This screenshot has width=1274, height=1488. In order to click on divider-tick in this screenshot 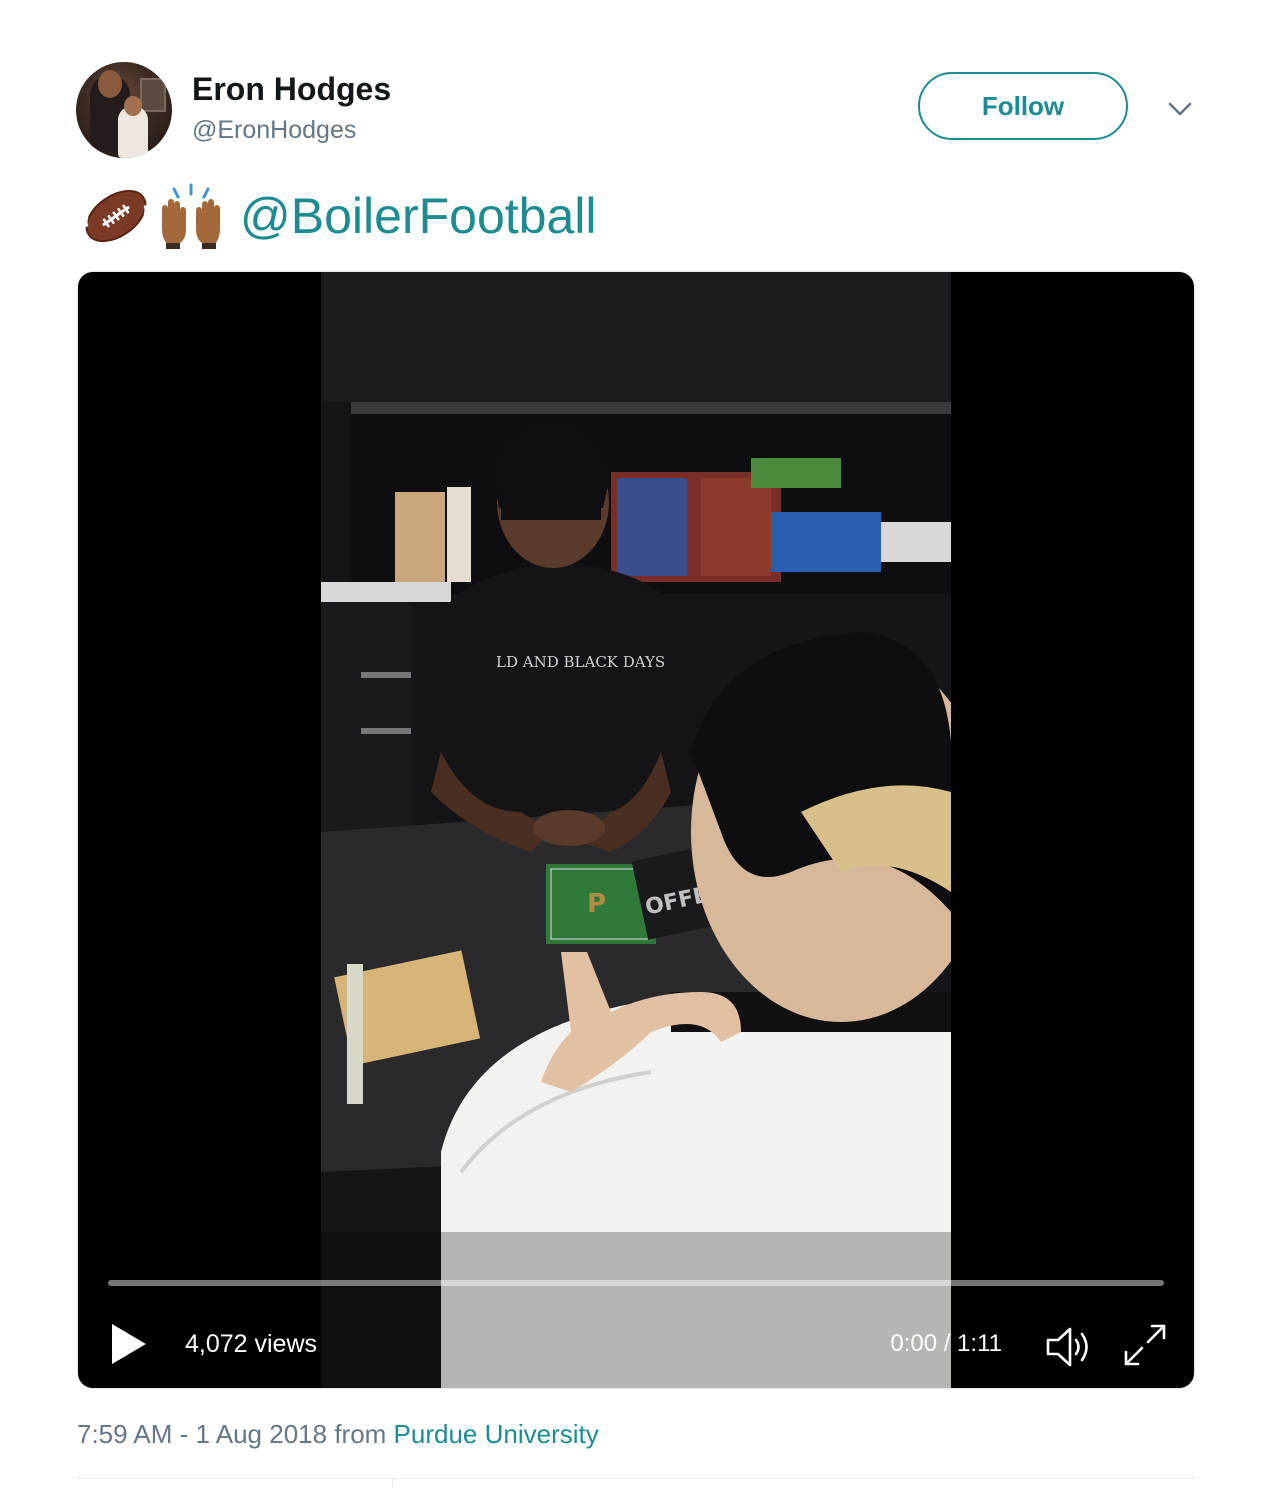, I will do `click(392, 1483)`.